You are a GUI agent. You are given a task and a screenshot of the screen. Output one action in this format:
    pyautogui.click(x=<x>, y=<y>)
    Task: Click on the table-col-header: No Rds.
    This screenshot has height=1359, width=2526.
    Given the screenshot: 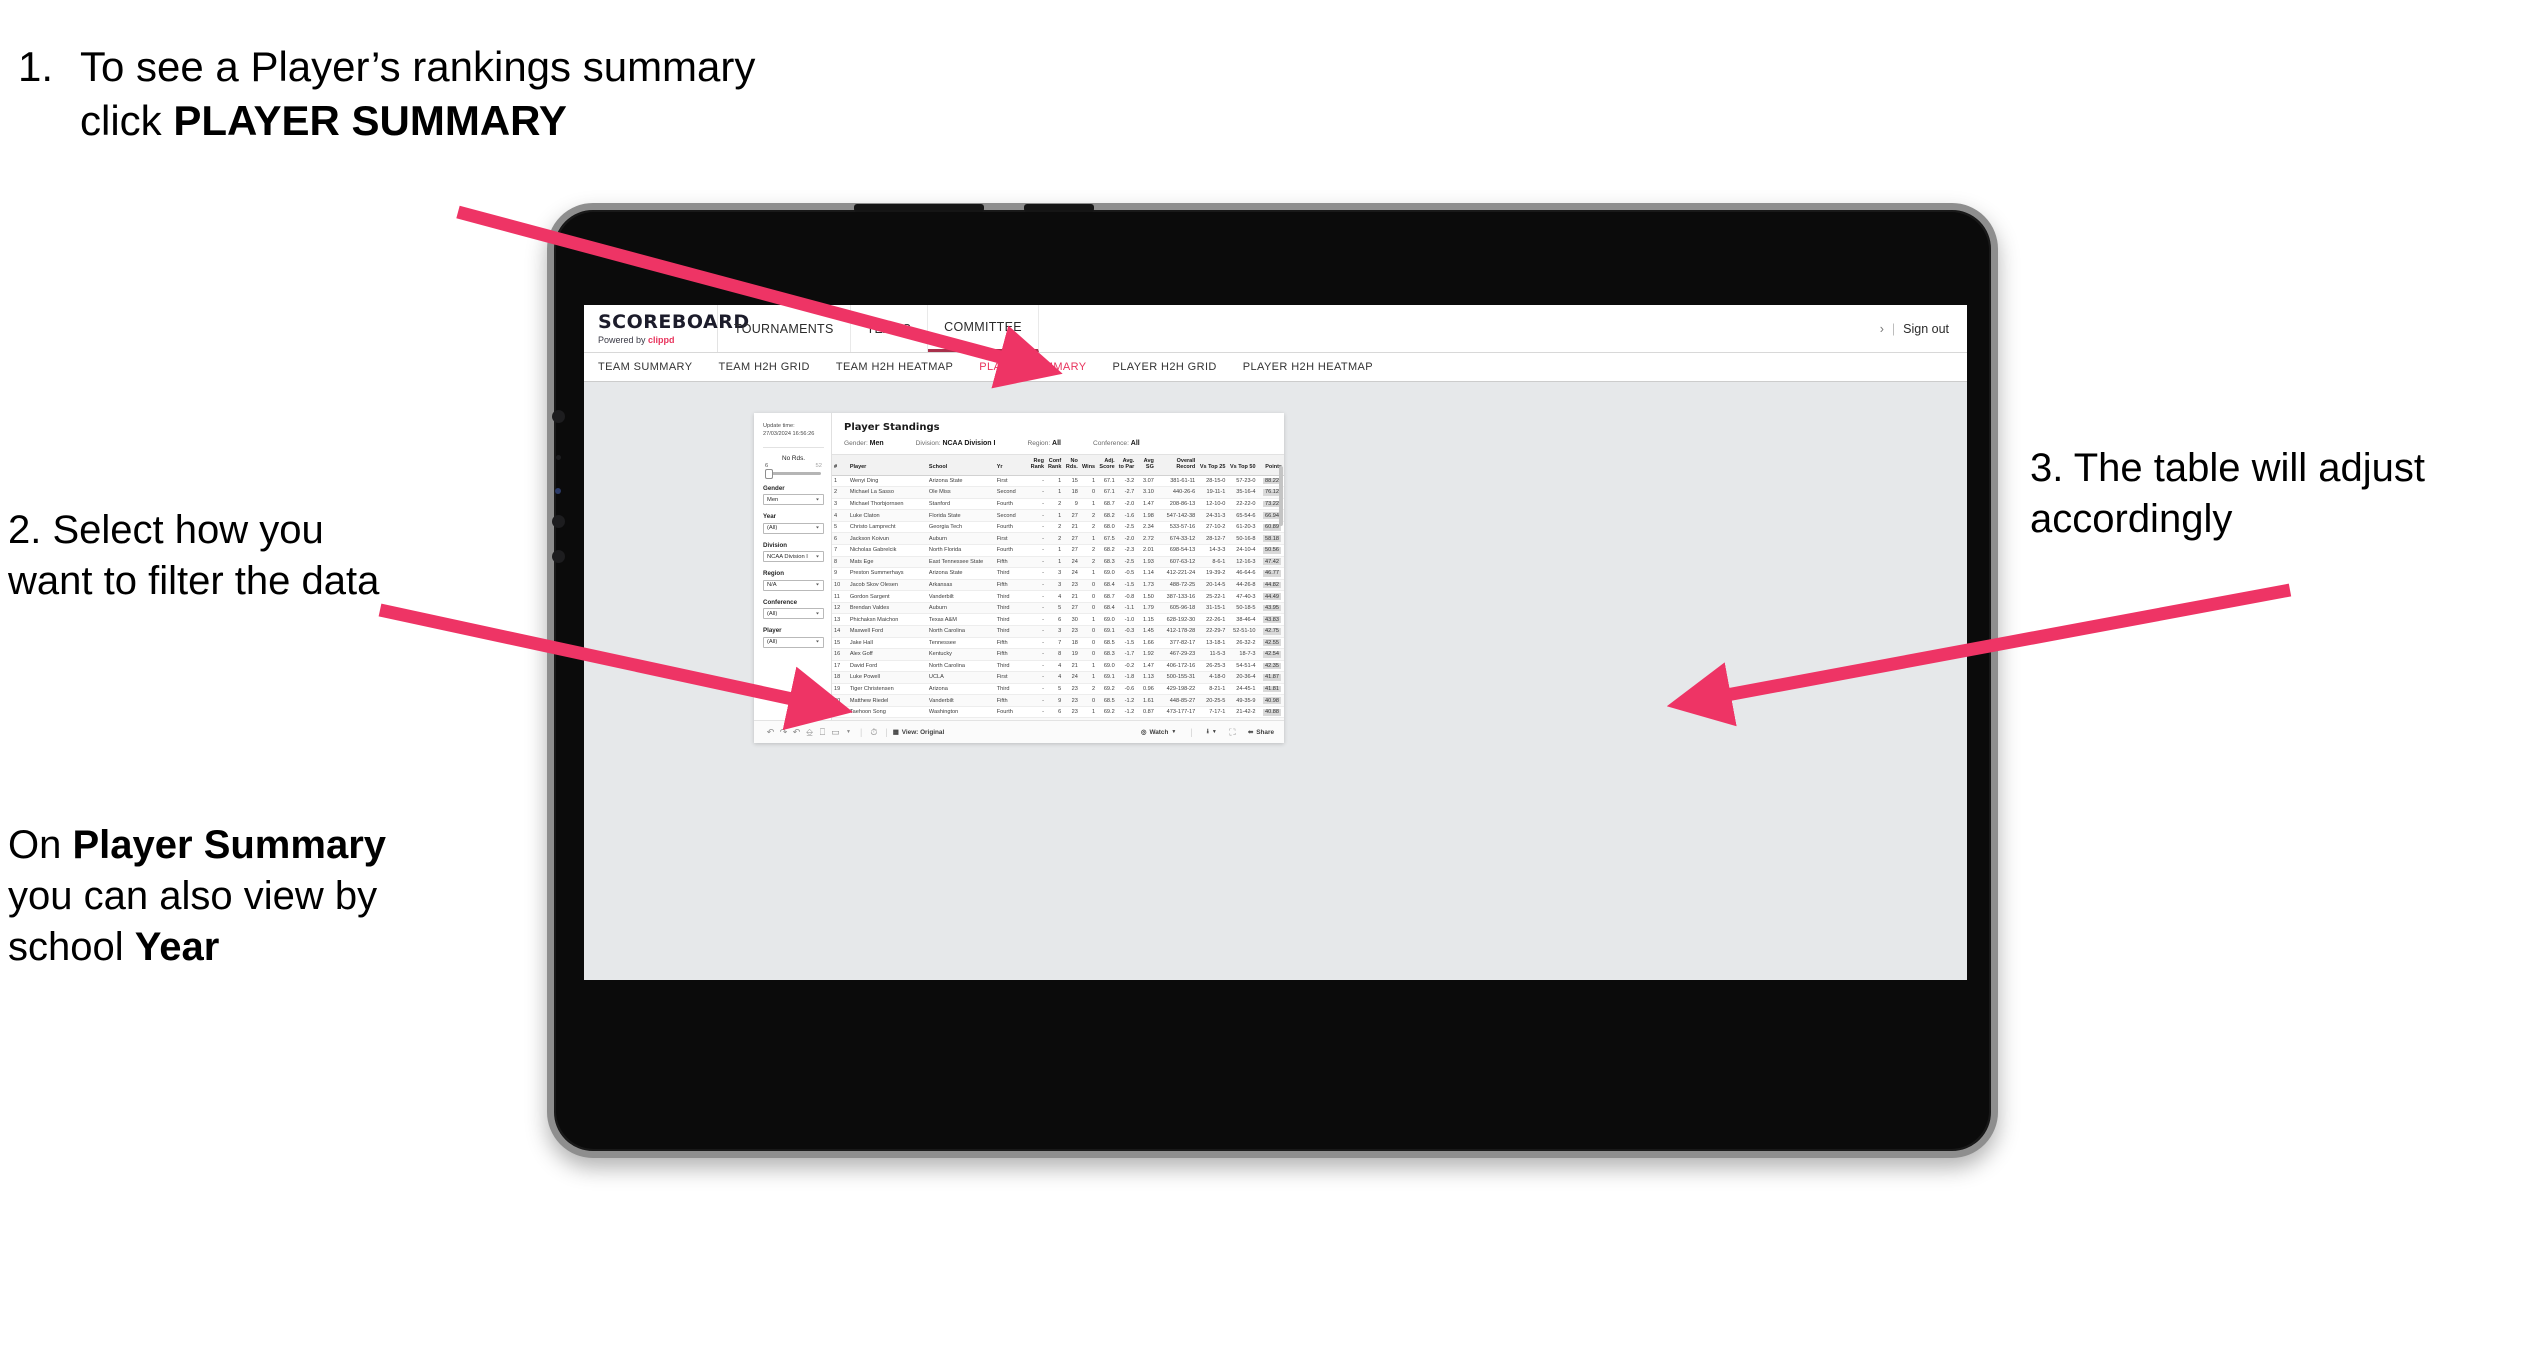 What is the action you would take?
    pyautogui.click(x=1071, y=465)
    